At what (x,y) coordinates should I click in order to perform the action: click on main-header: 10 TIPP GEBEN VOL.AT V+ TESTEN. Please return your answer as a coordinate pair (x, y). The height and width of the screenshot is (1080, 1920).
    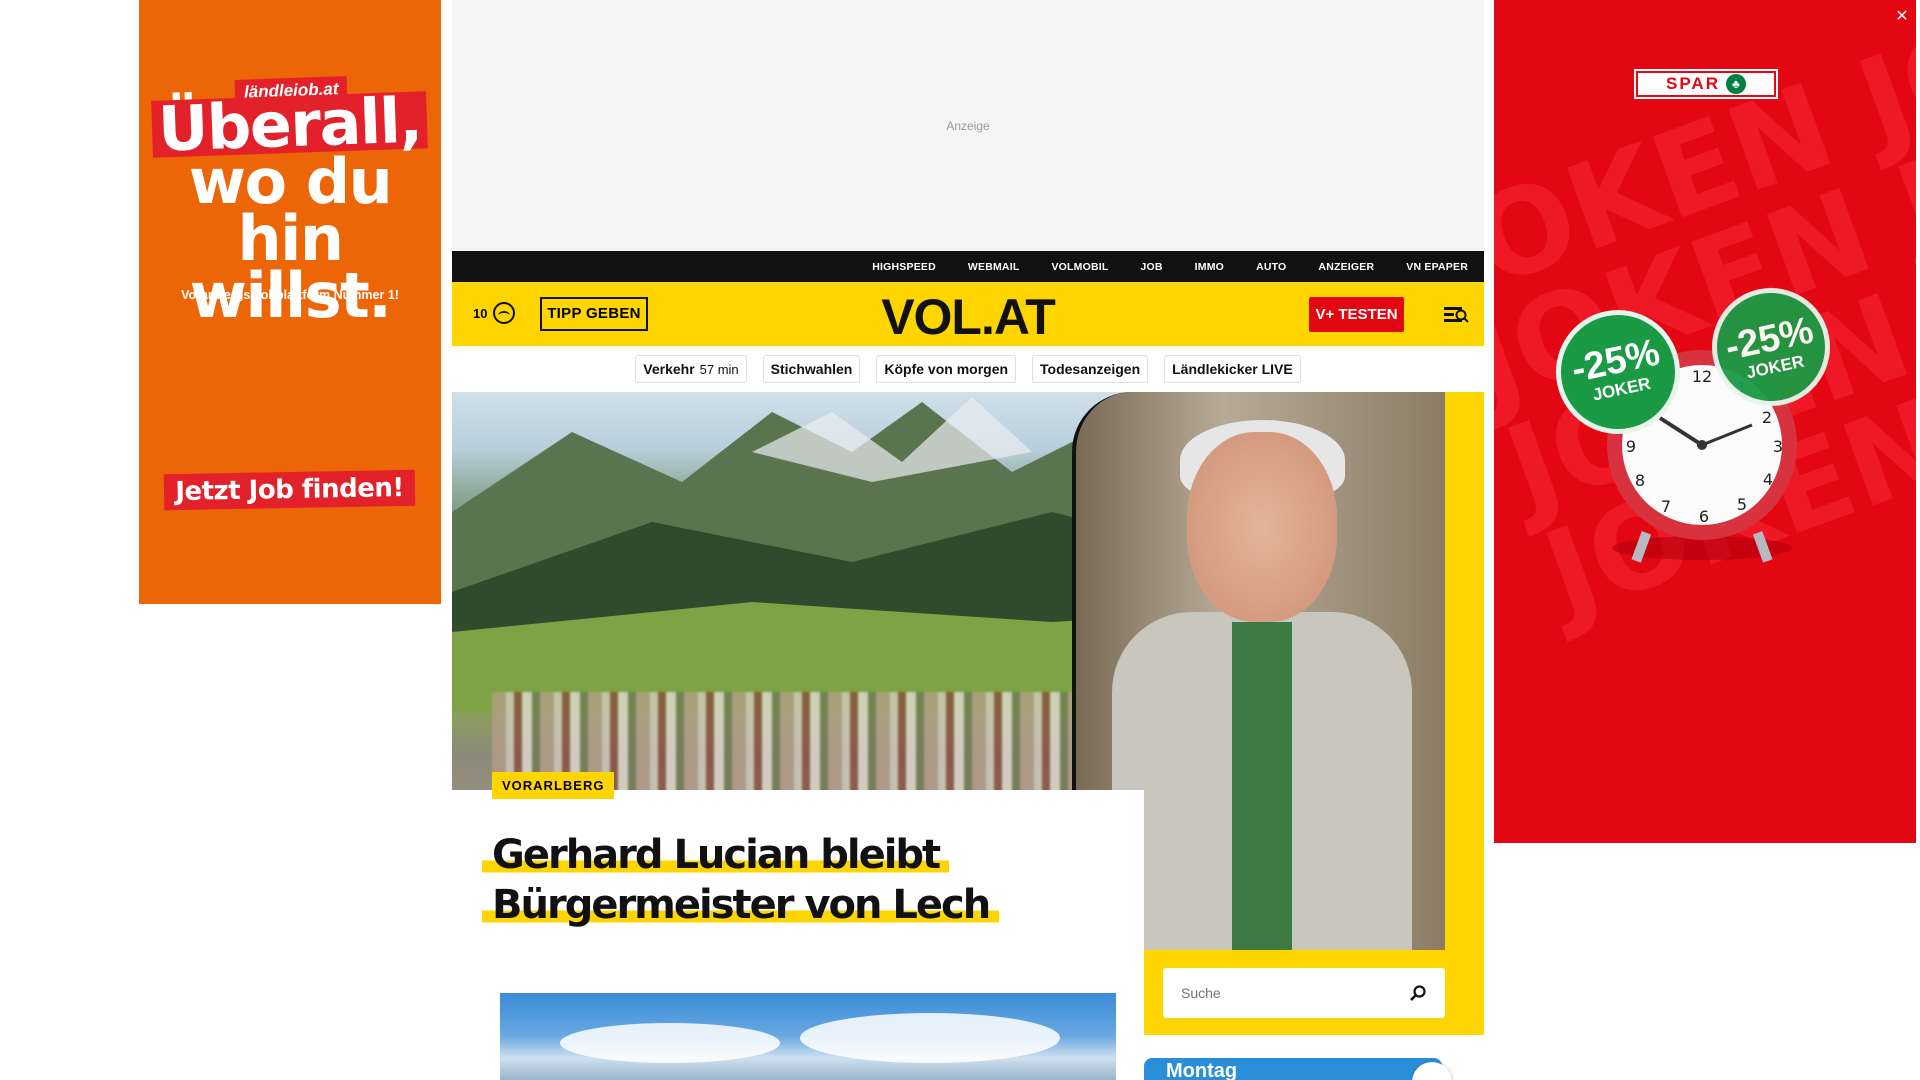
    Looking at the image, I should click on (968, 314).